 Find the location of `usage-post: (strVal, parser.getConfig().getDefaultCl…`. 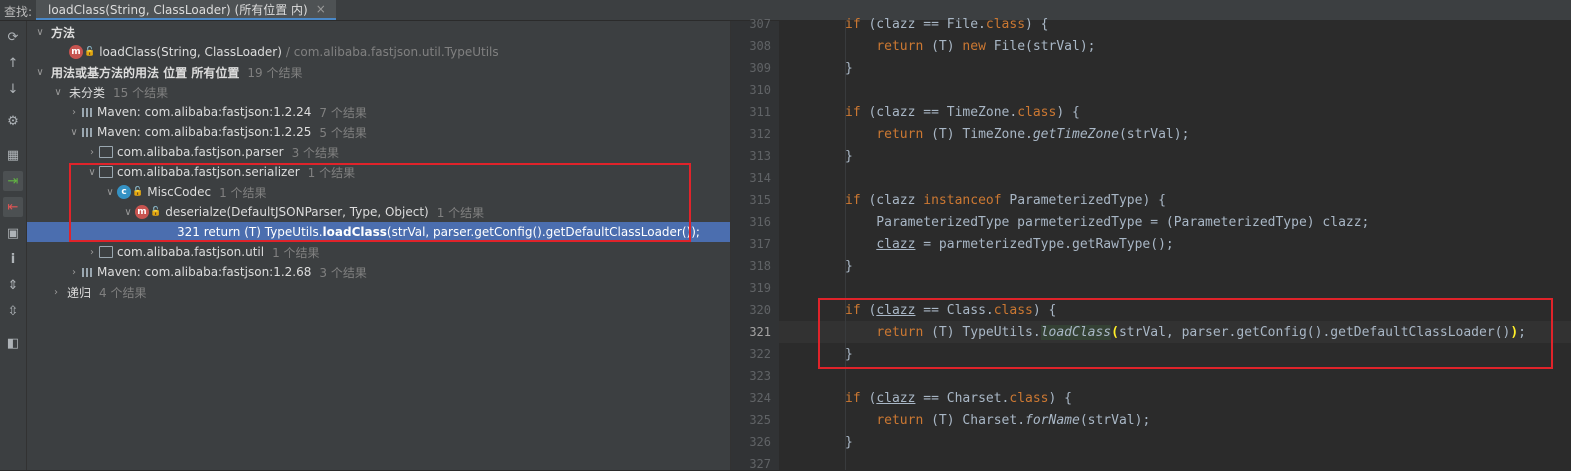

usage-post: (strVal, parser.getConfig().getDefaultCl… is located at coordinates (543, 232).